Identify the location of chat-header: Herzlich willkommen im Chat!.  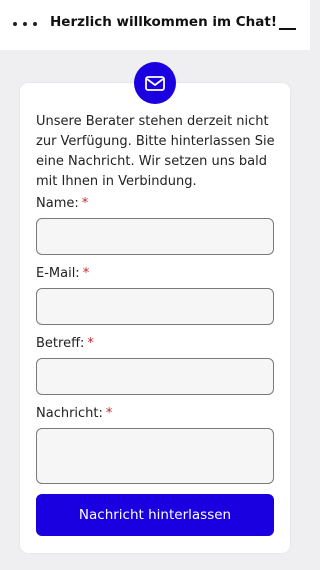
(155, 25).